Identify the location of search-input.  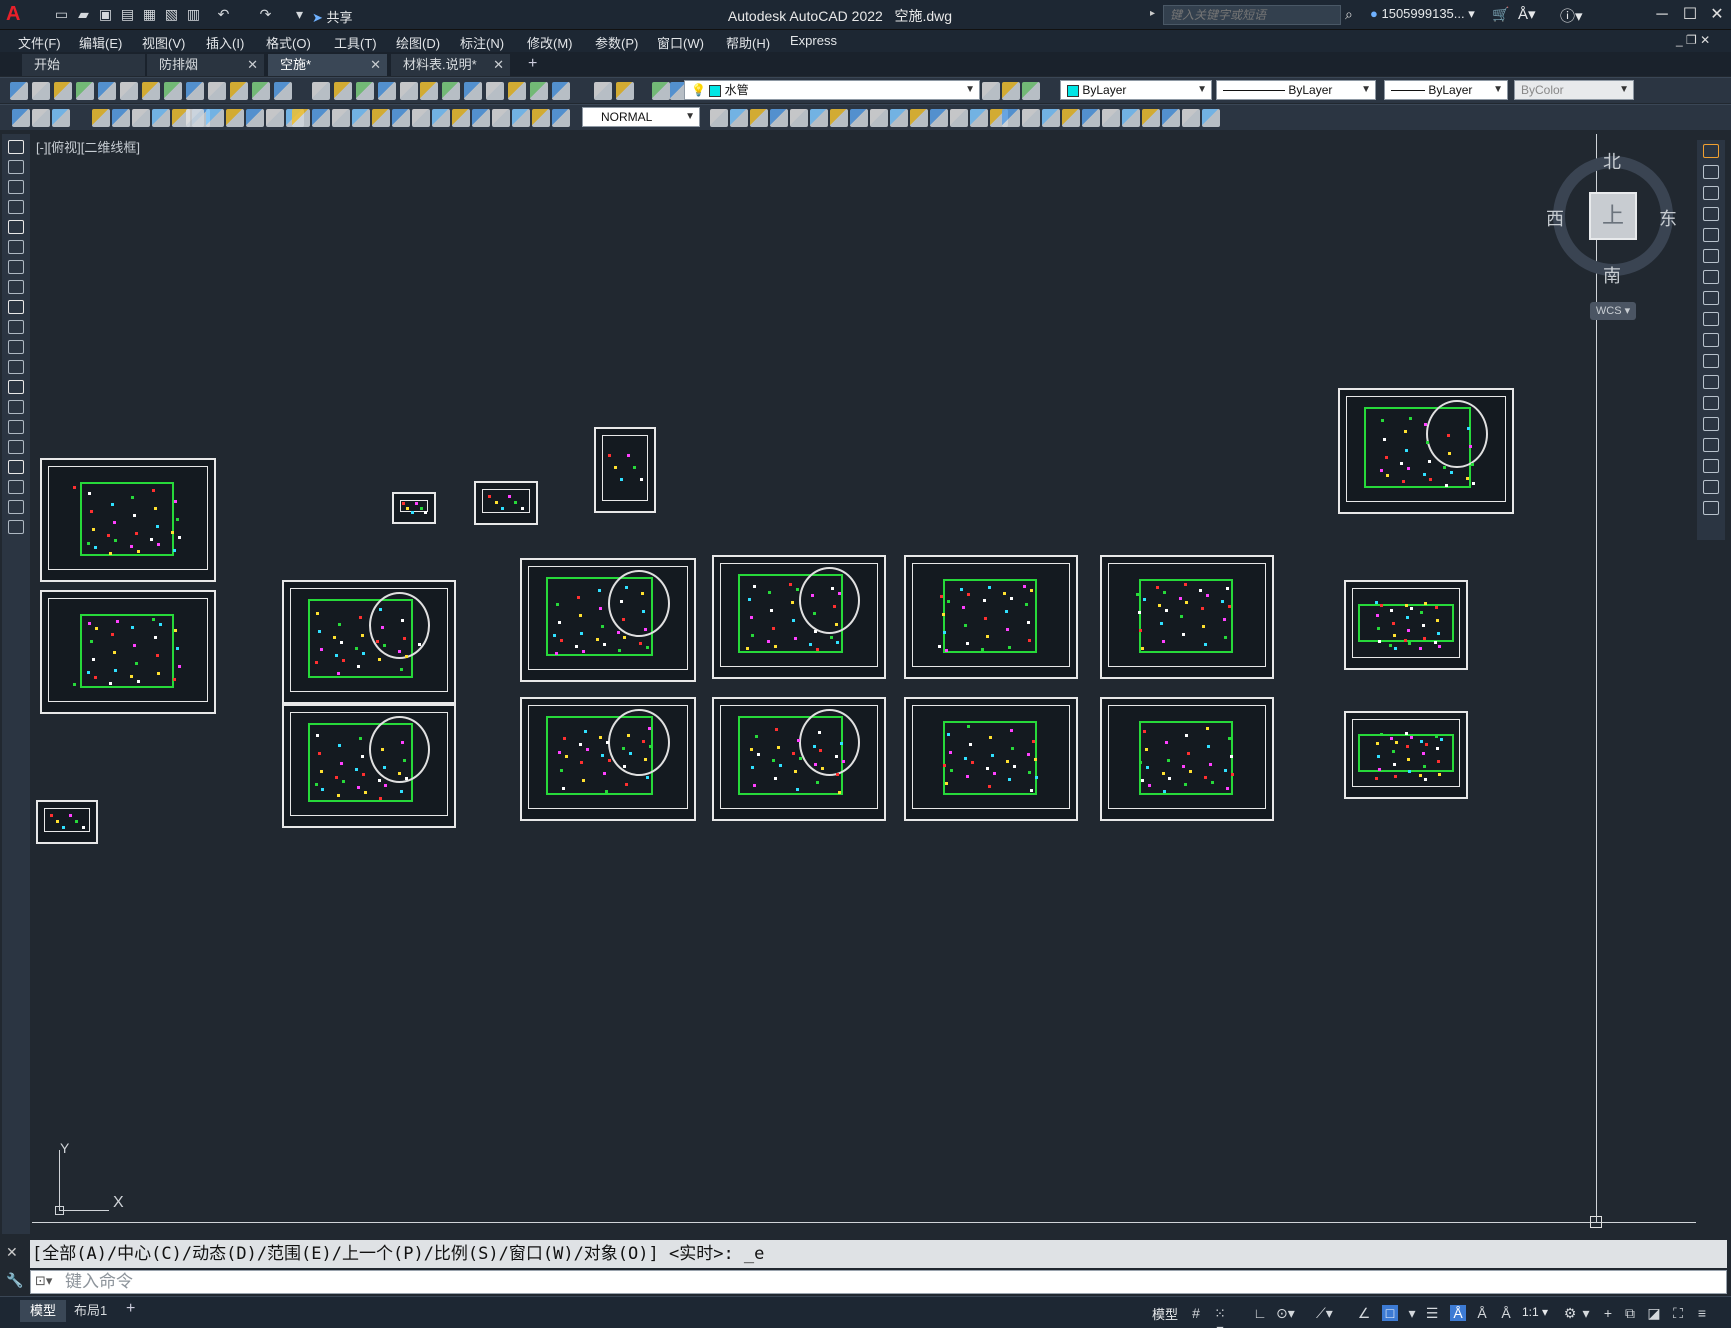
(1252, 15).